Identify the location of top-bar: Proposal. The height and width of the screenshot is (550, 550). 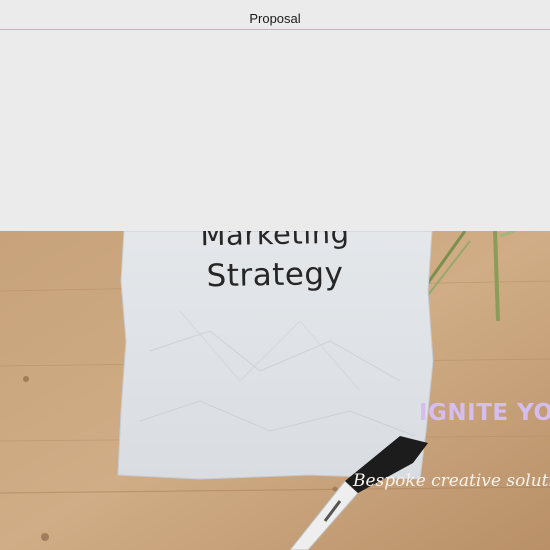
(275, 15).